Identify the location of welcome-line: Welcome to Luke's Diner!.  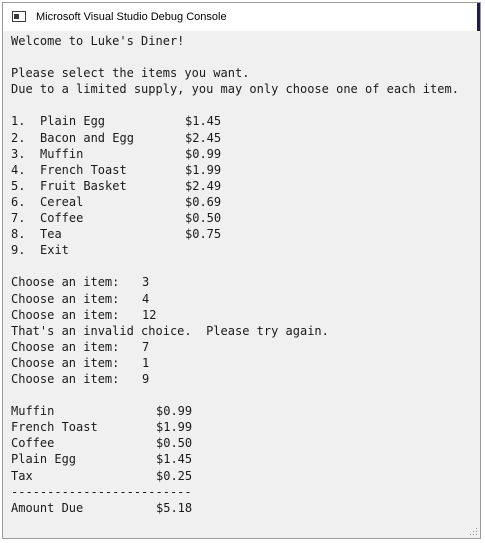
(98, 41).